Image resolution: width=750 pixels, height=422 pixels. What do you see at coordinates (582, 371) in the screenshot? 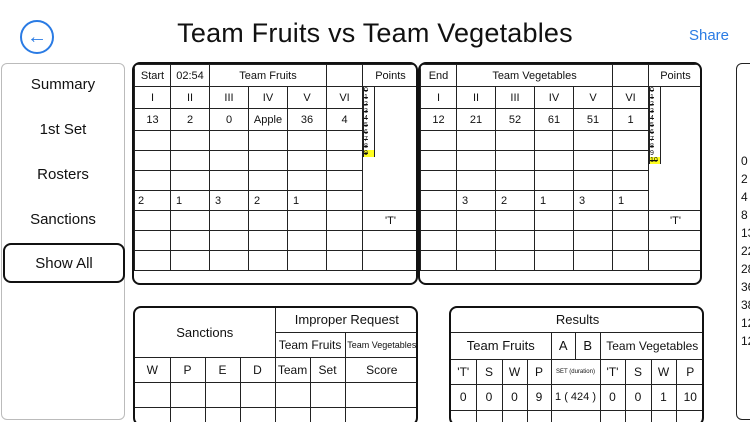
I see `results-duration-col: (duration)` at bounding box center [582, 371].